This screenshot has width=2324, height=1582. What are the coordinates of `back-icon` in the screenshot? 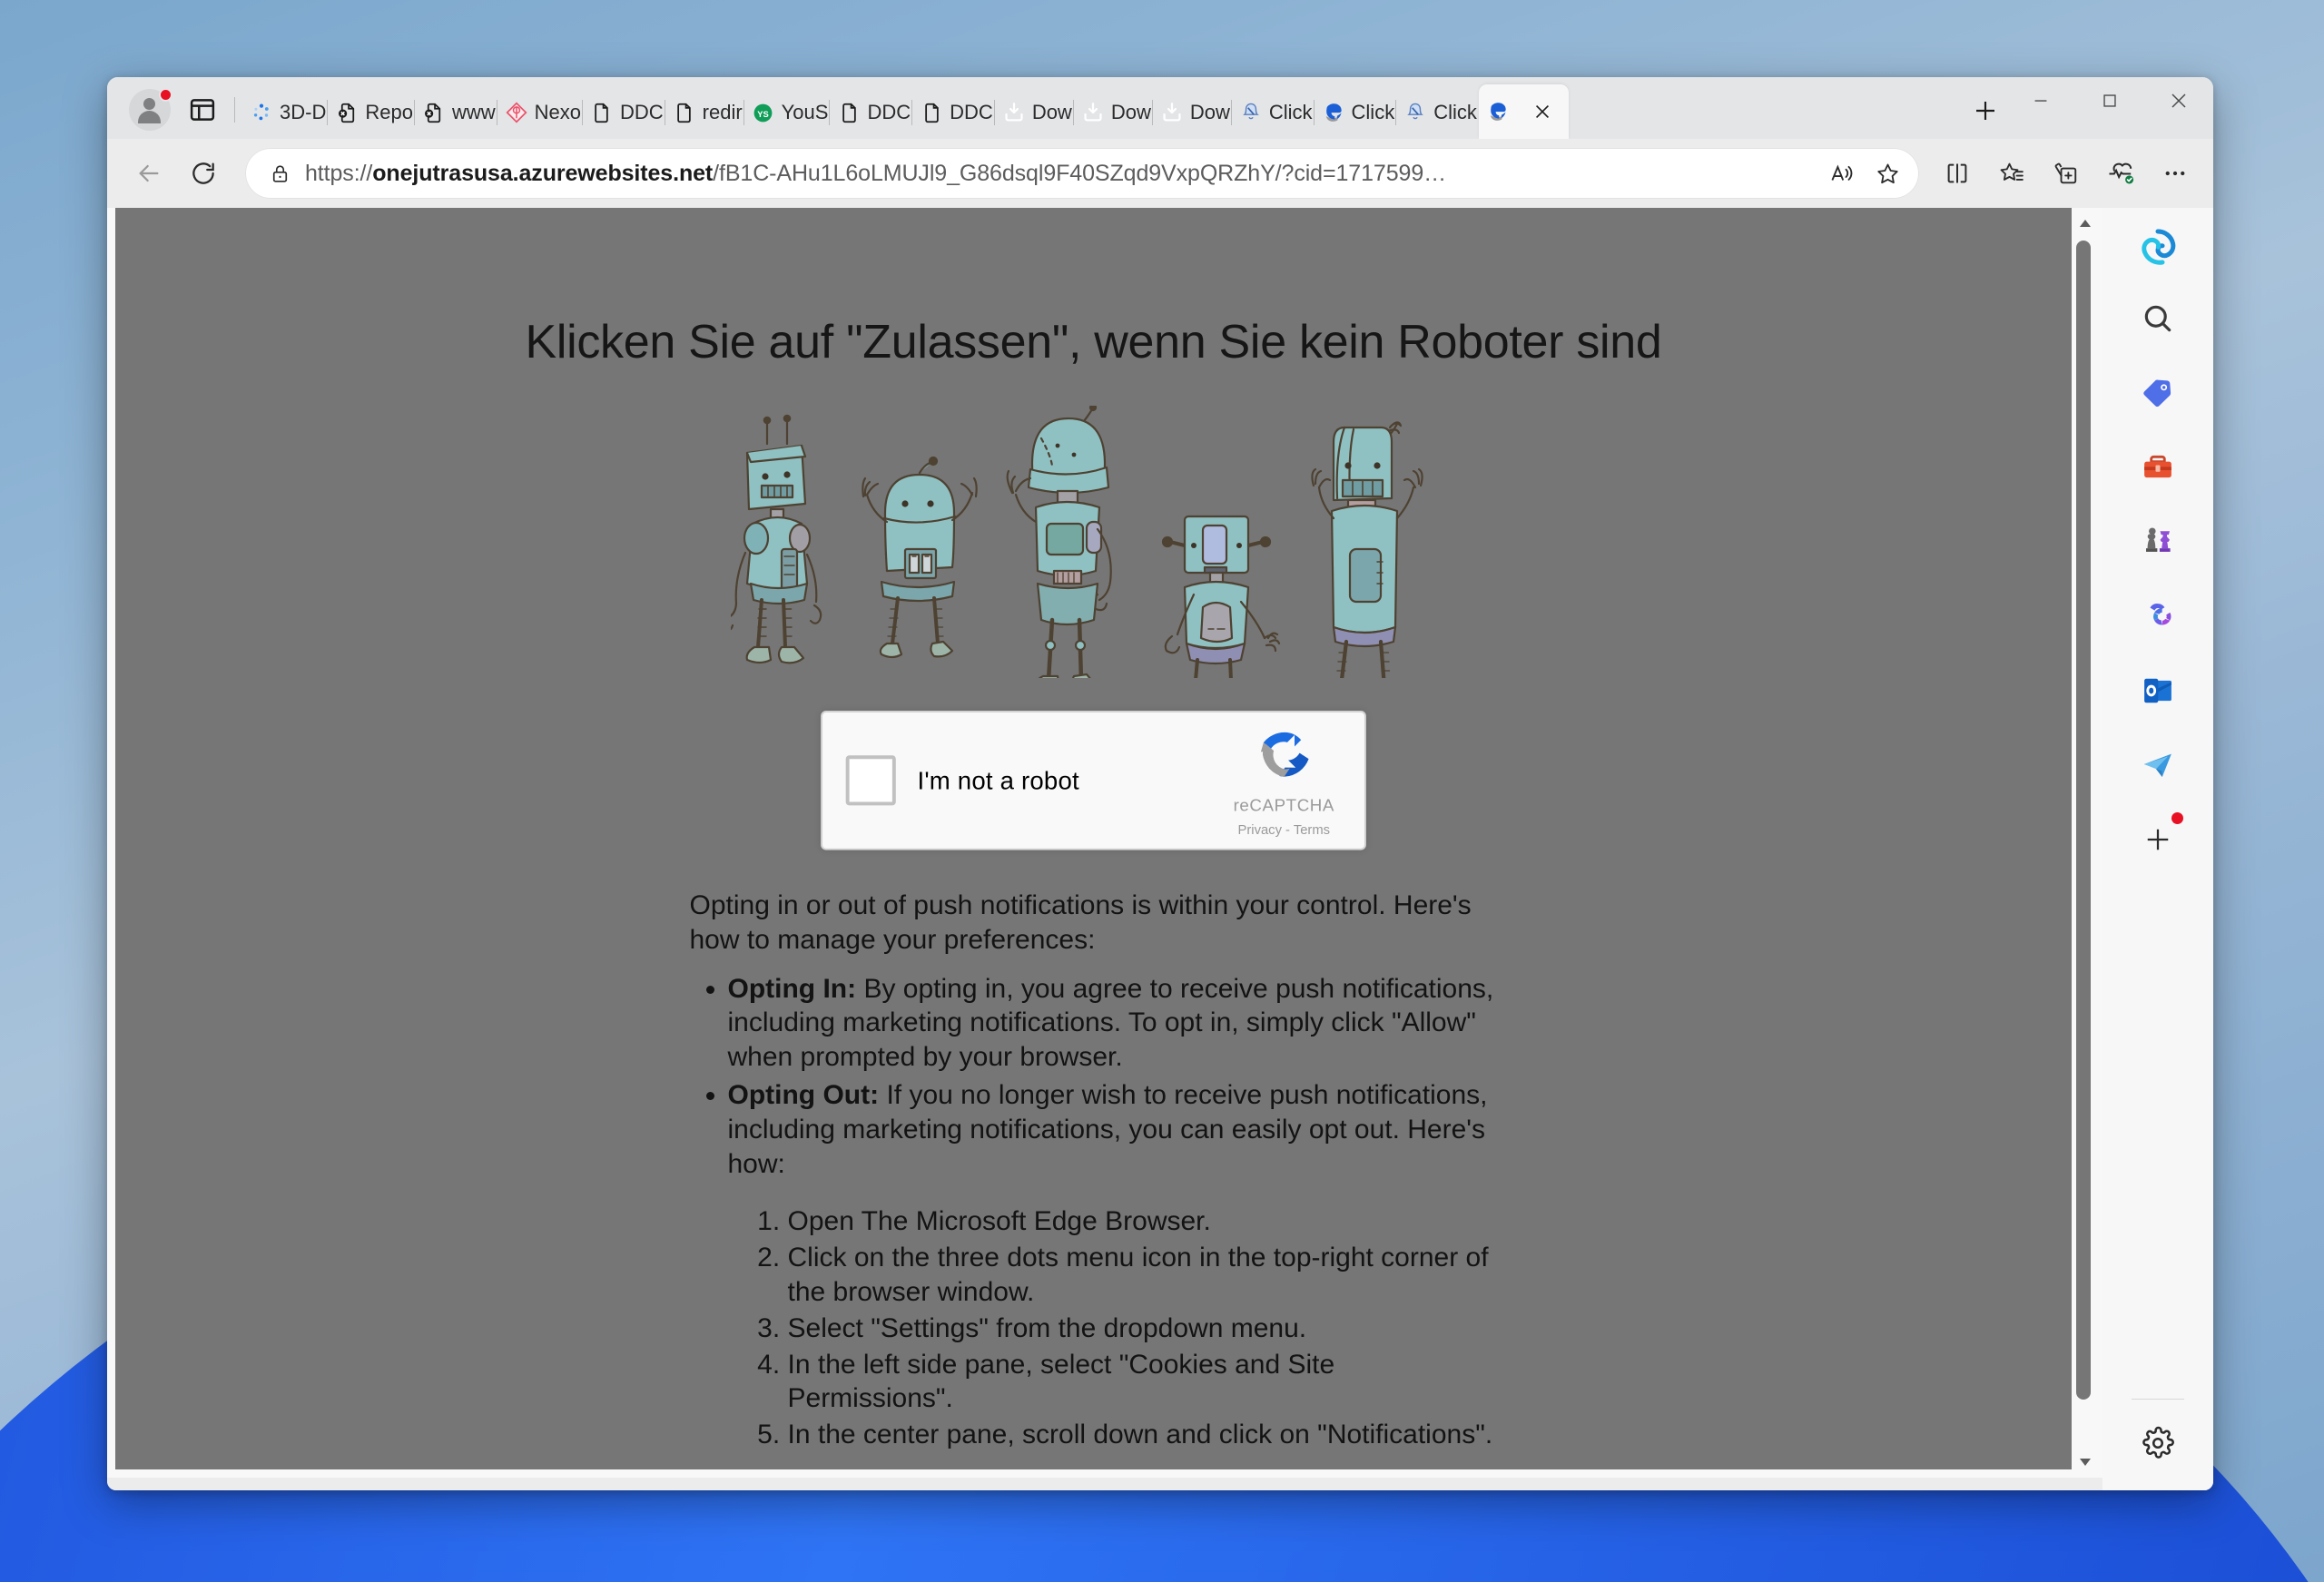 It's located at (148, 173).